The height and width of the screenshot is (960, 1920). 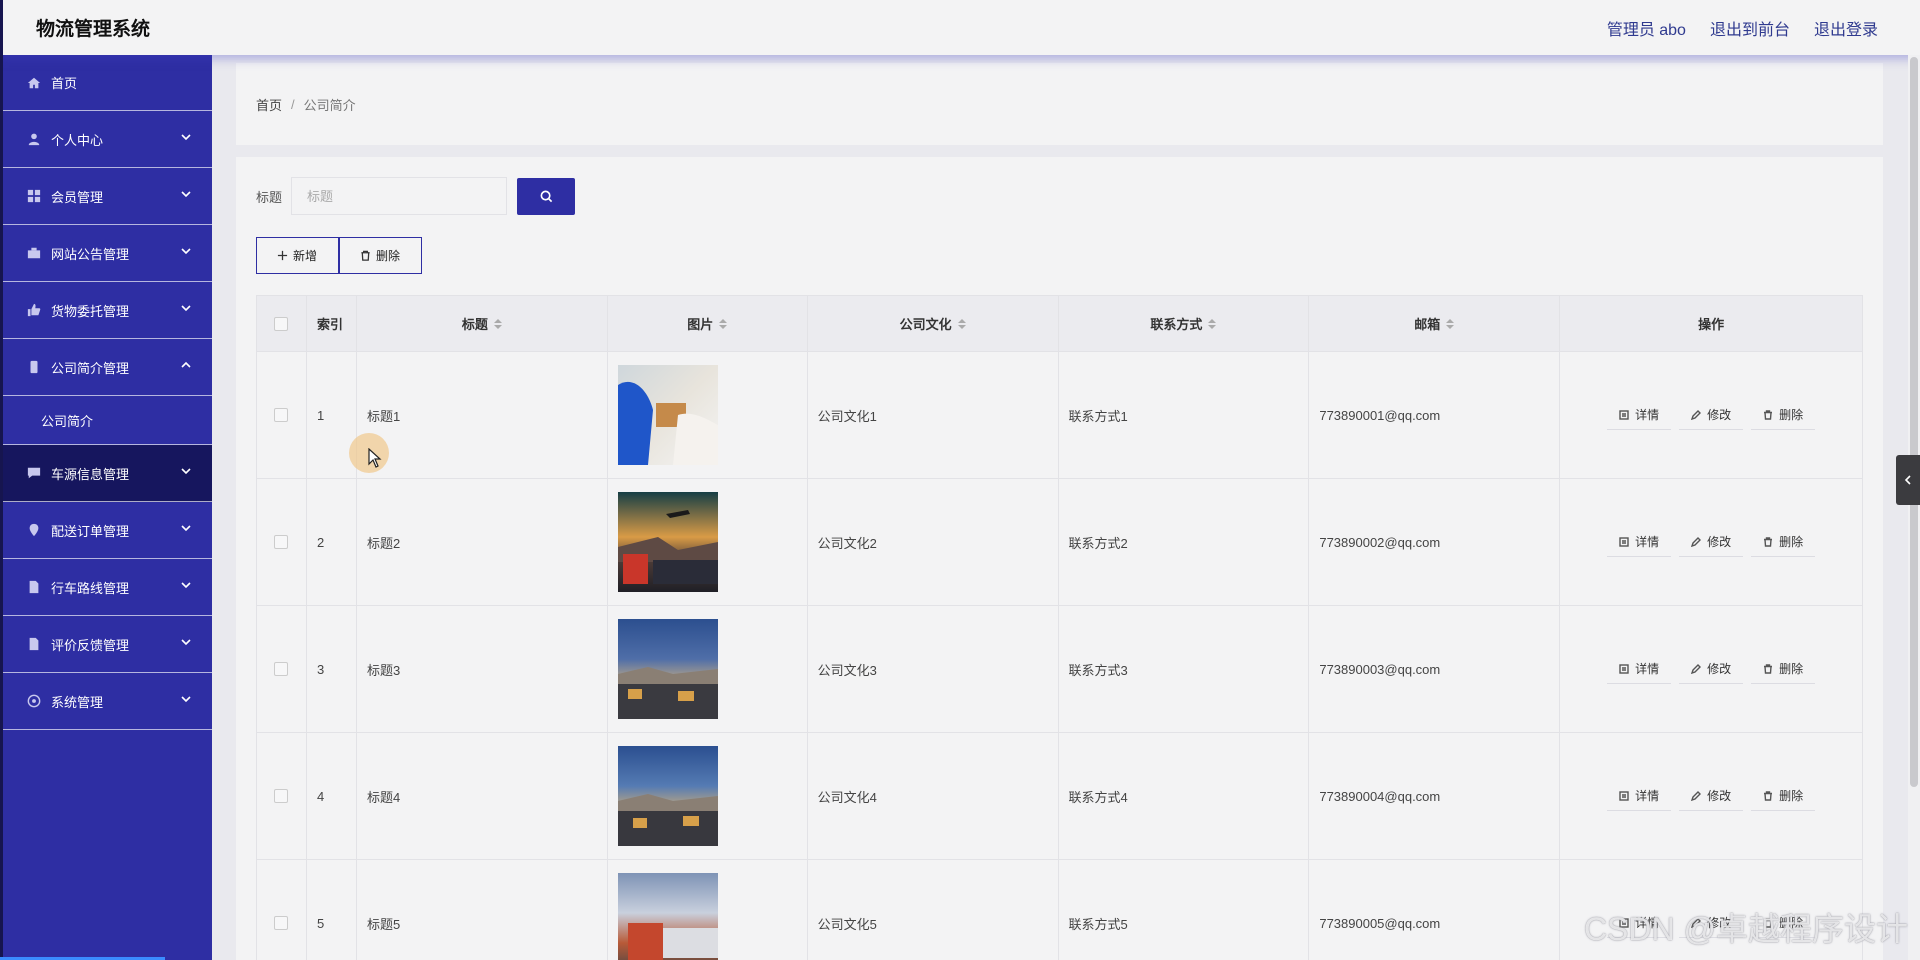 I want to click on header-title: 标题, so click(x=482, y=323).